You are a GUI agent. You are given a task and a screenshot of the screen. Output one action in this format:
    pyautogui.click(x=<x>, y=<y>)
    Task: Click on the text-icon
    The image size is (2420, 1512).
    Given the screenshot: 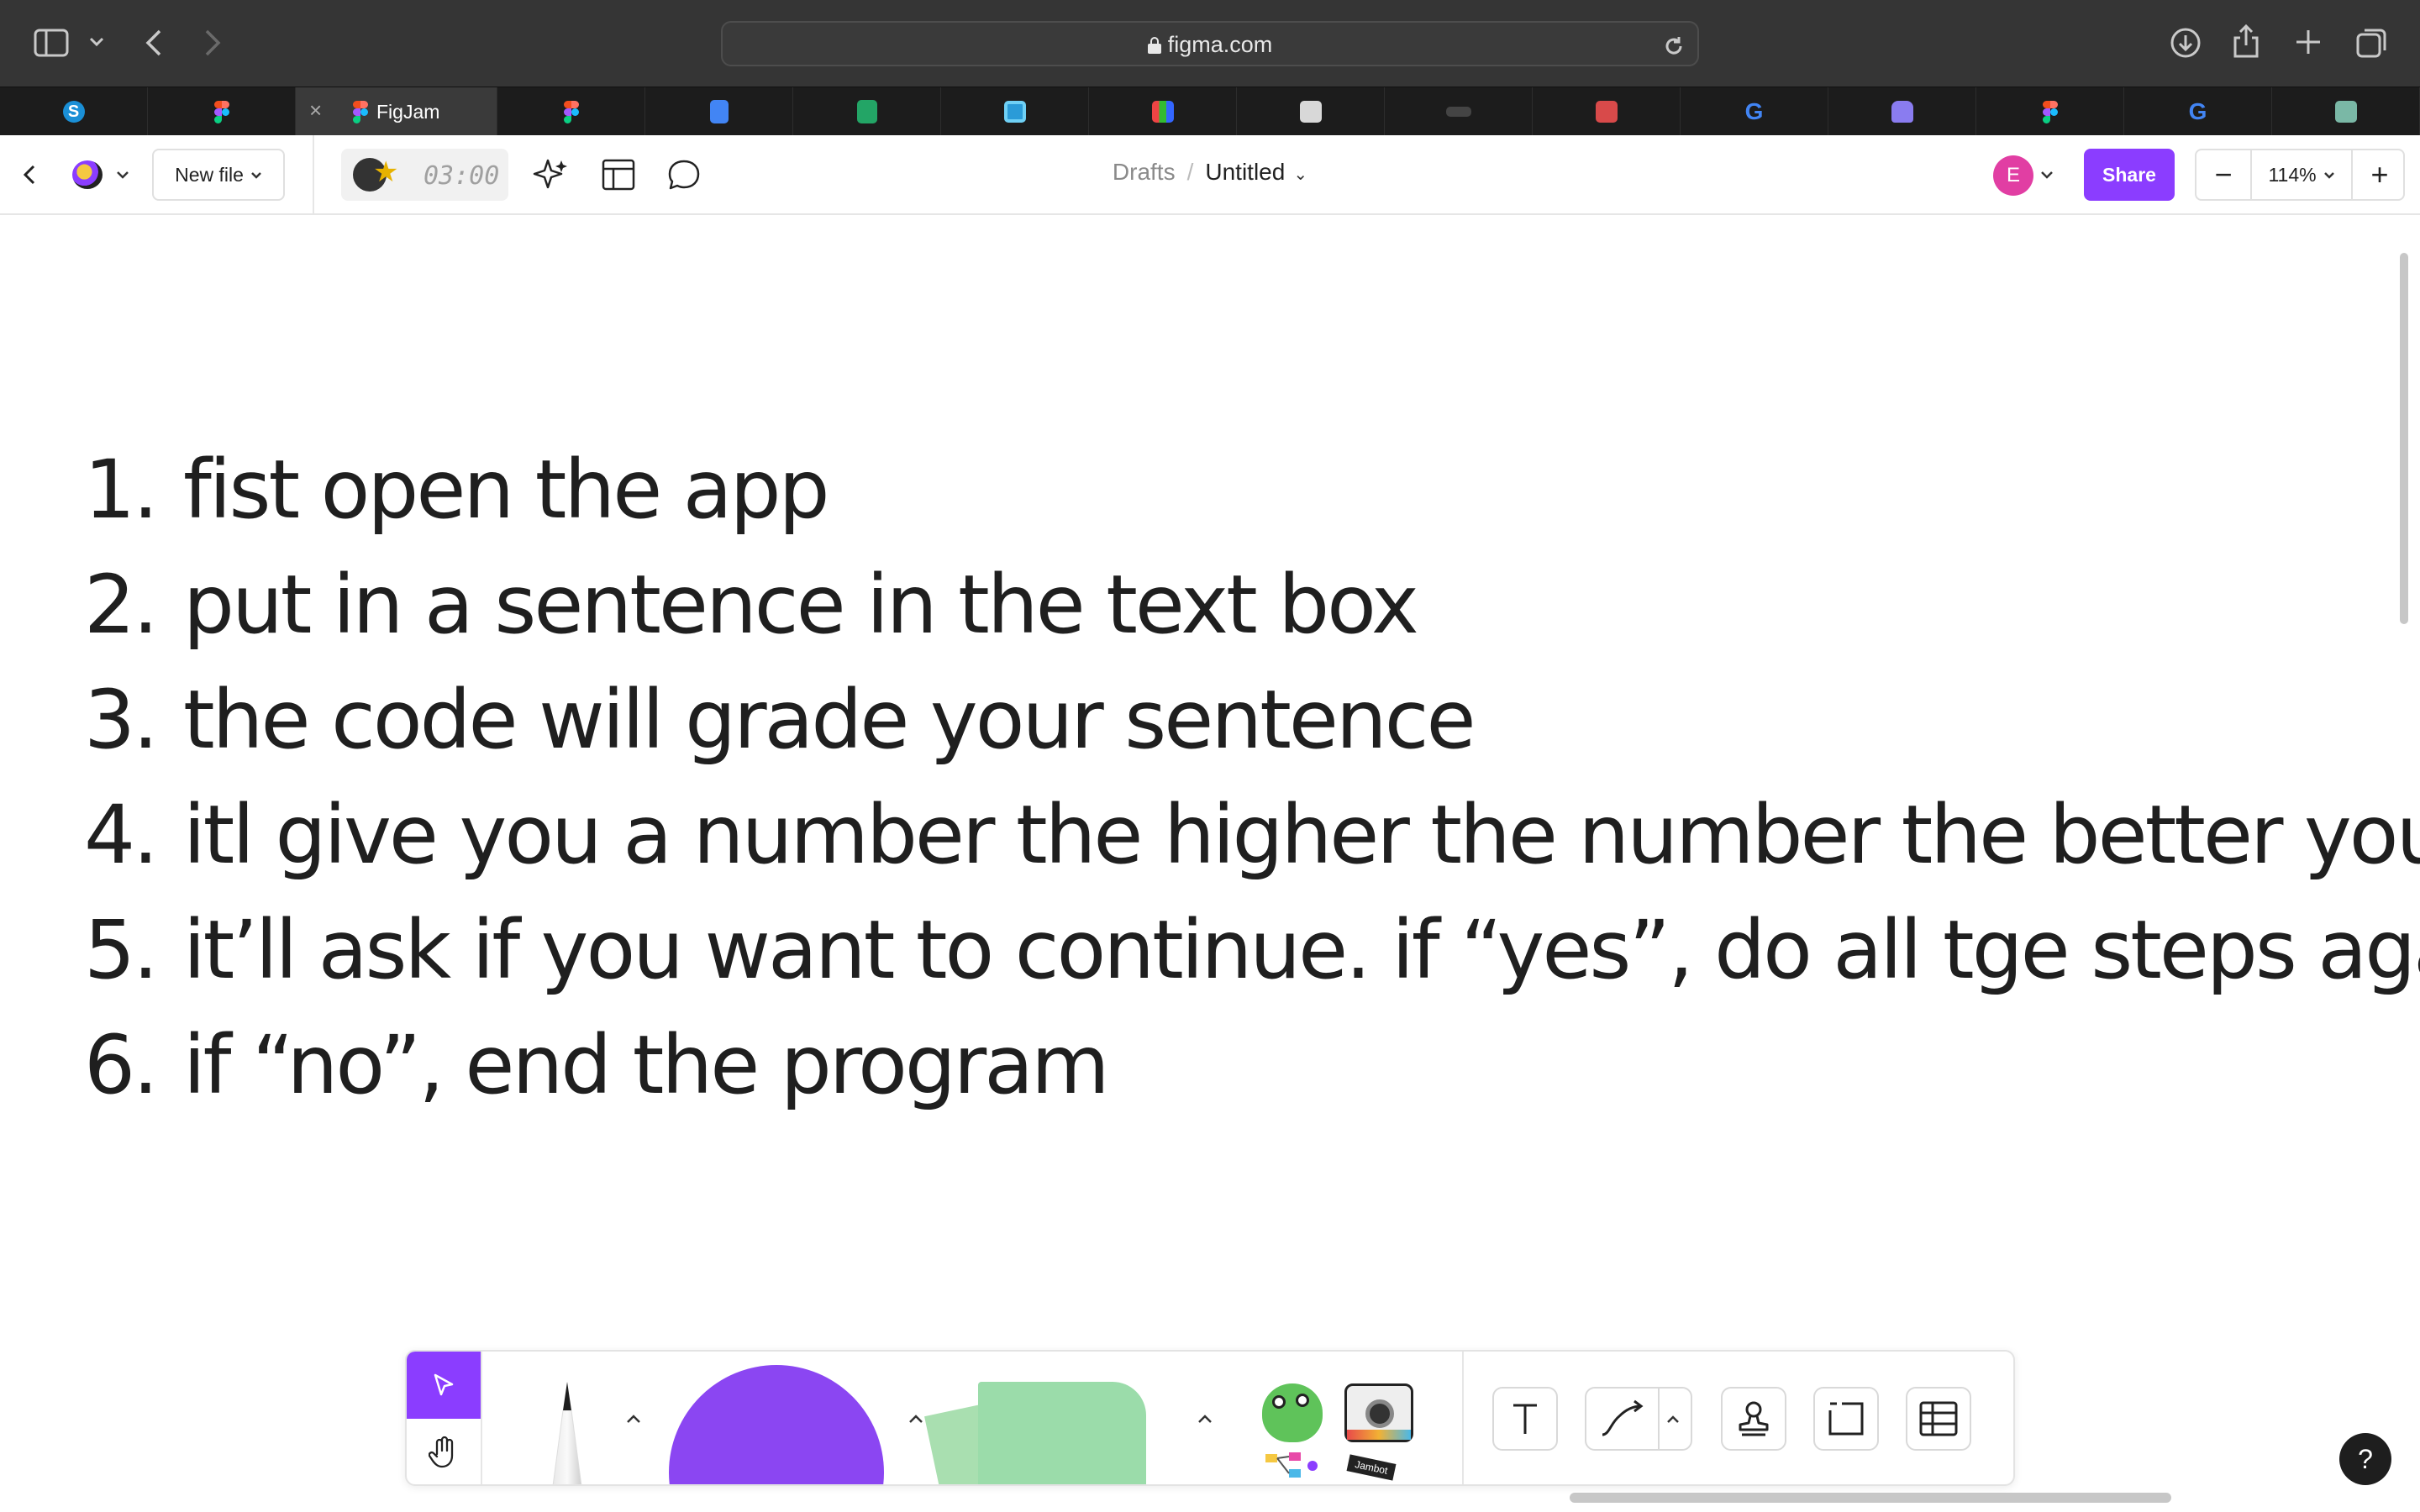 What is the action you would take?
    pyautogui.click(x=1525, y=1419)
    